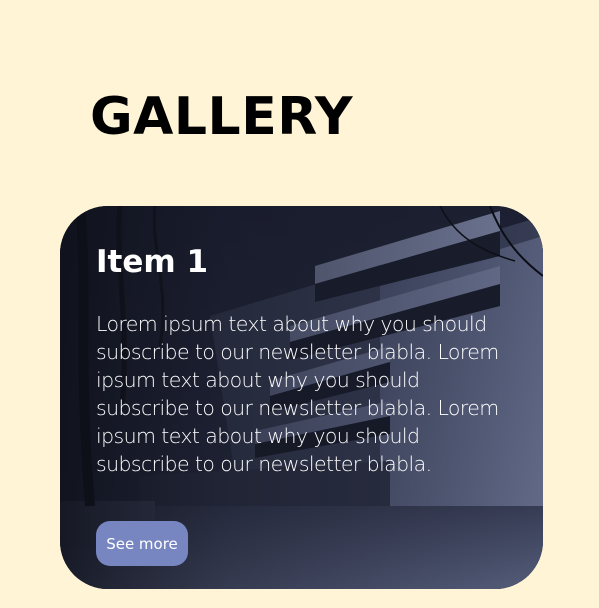  I want to click on page-title: GALLERY, so click(222, 117).